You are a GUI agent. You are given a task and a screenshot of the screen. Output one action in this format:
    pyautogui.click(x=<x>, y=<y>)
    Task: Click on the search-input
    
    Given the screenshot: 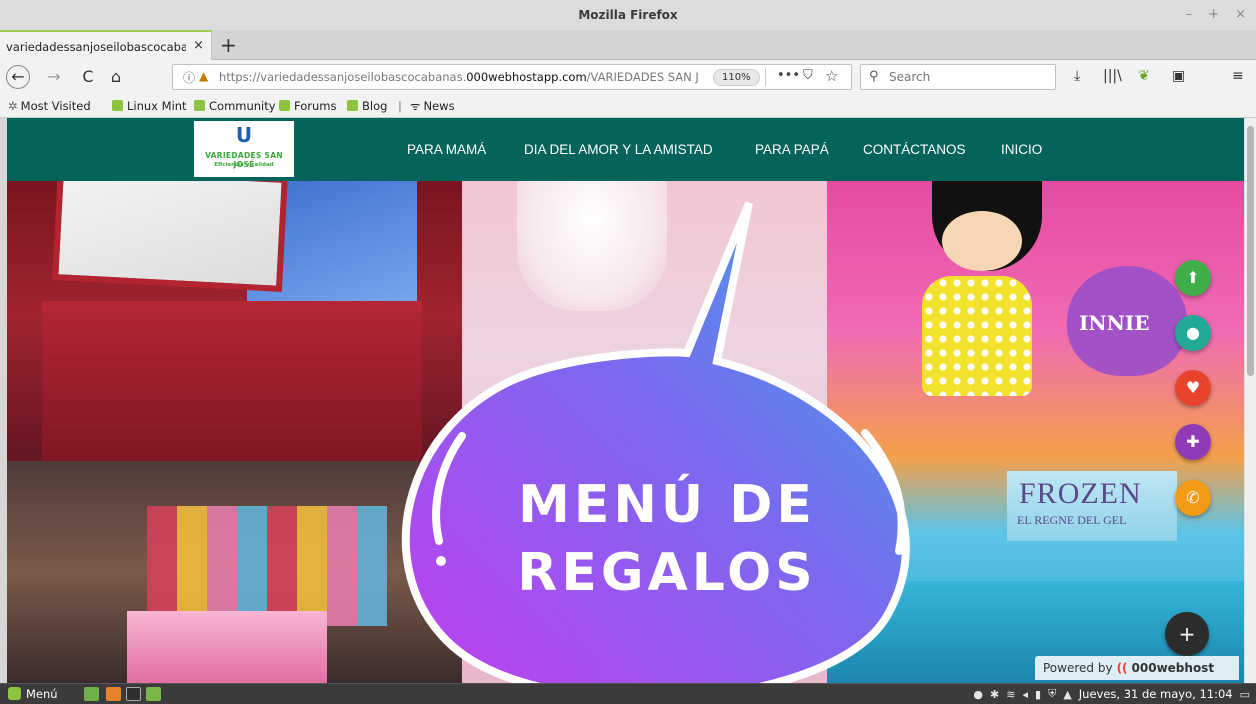 What is the action you would take?
    pyautogui.click(x=969, y=77)
    